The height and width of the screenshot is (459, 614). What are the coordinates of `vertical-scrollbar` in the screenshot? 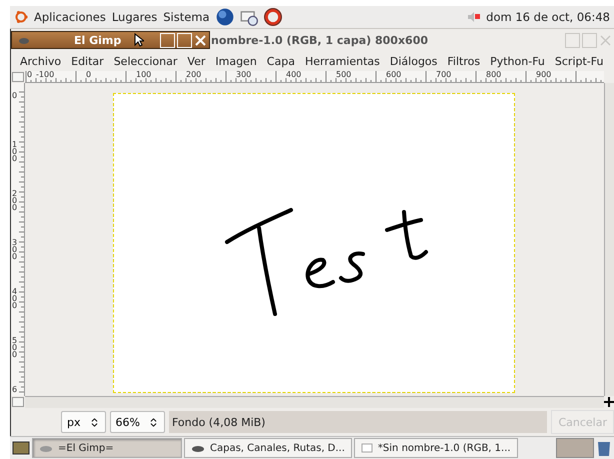 It's located at (609, 239).